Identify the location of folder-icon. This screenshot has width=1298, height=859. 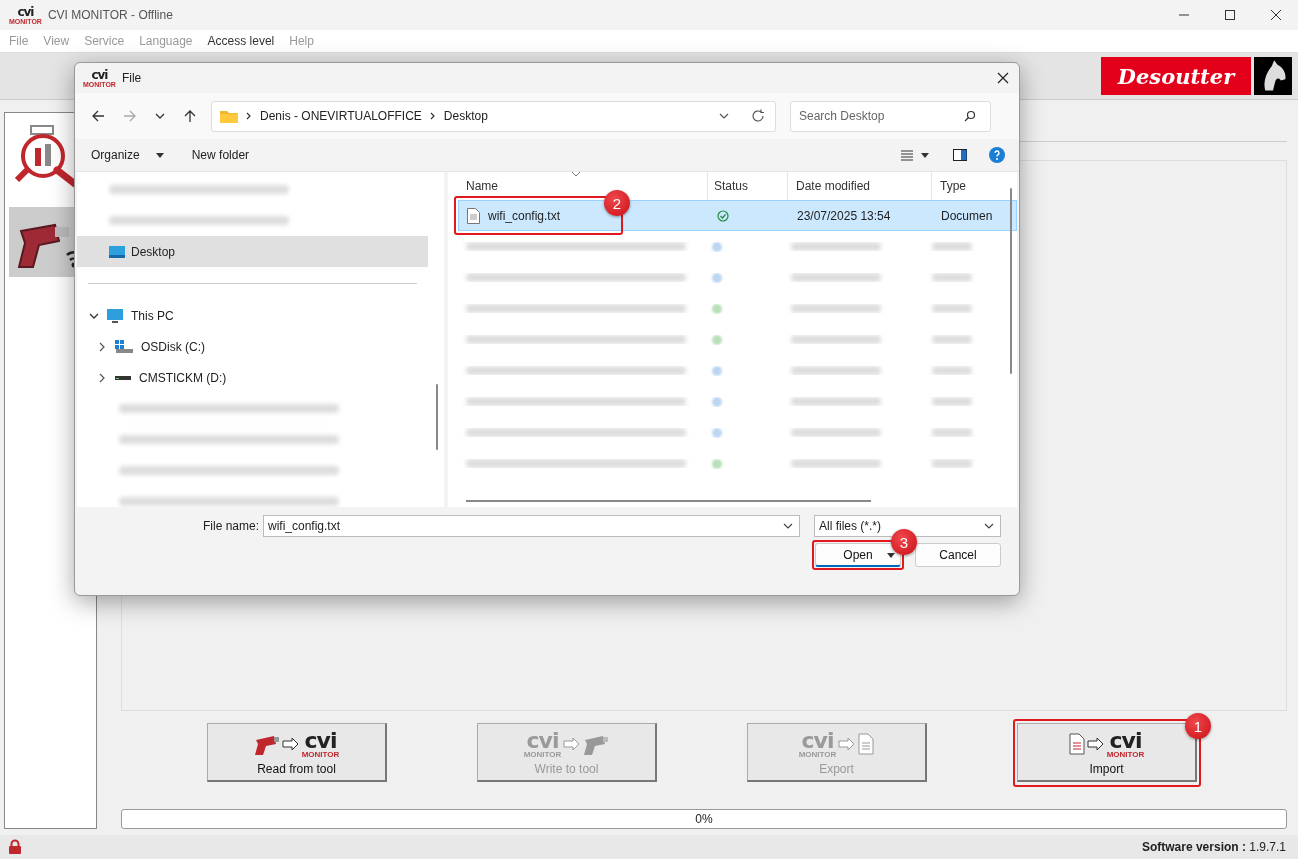
(229, 116).